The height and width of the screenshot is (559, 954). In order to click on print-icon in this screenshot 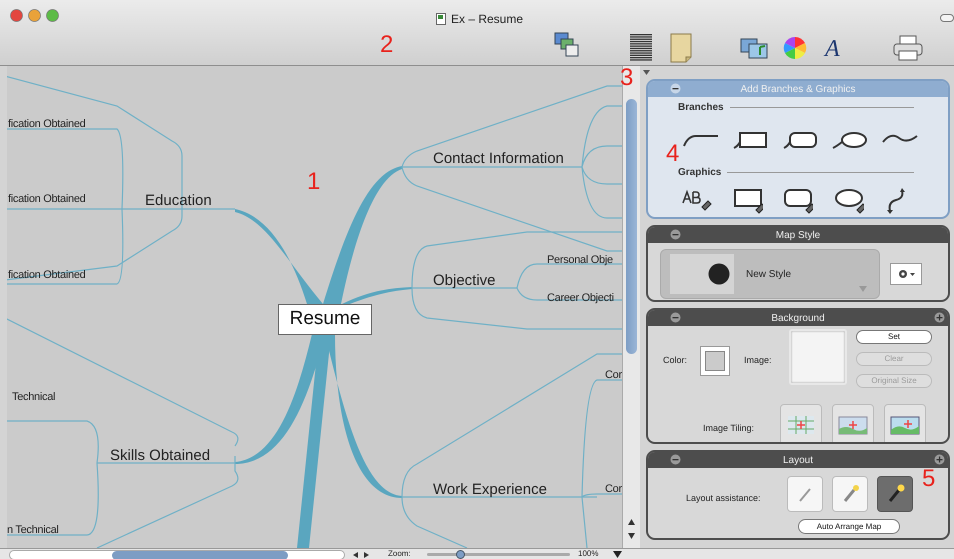, I will do `click(908, 47)`.